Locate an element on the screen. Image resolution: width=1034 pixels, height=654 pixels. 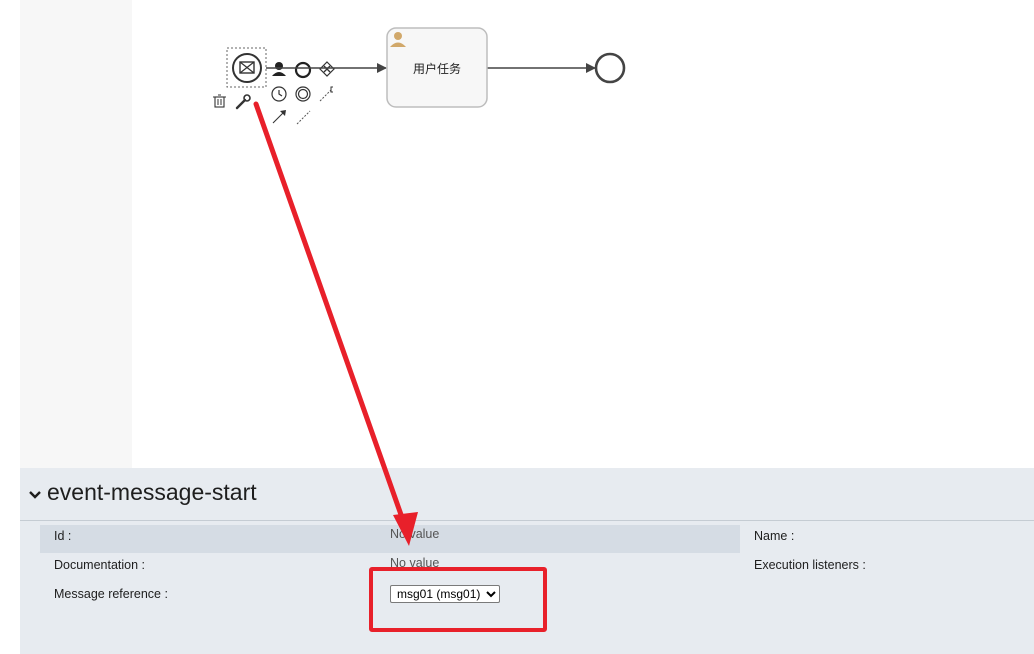
user-task: 用户任务 is located at coordinates (437, 67).